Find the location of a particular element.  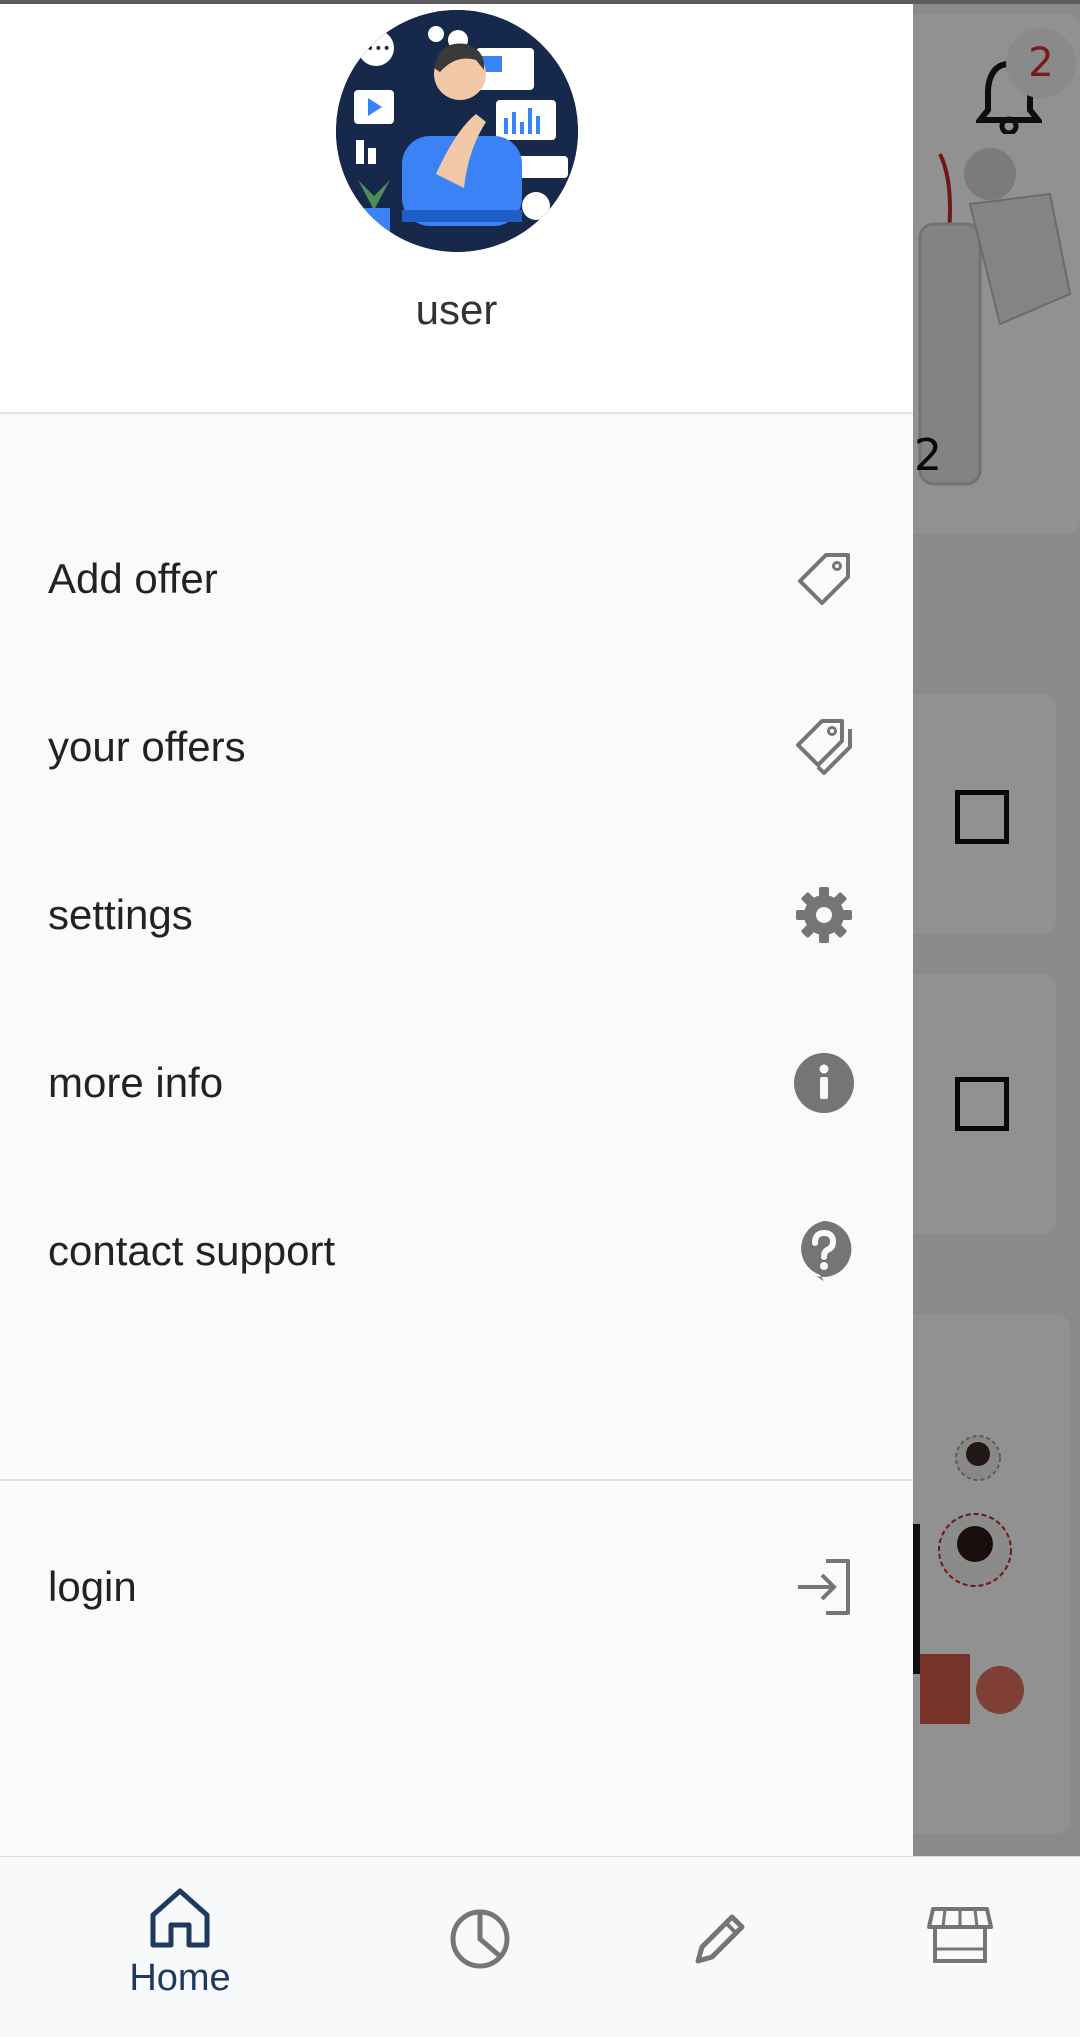

bottom-navigation: Home is located at coordinates (540, 1946).